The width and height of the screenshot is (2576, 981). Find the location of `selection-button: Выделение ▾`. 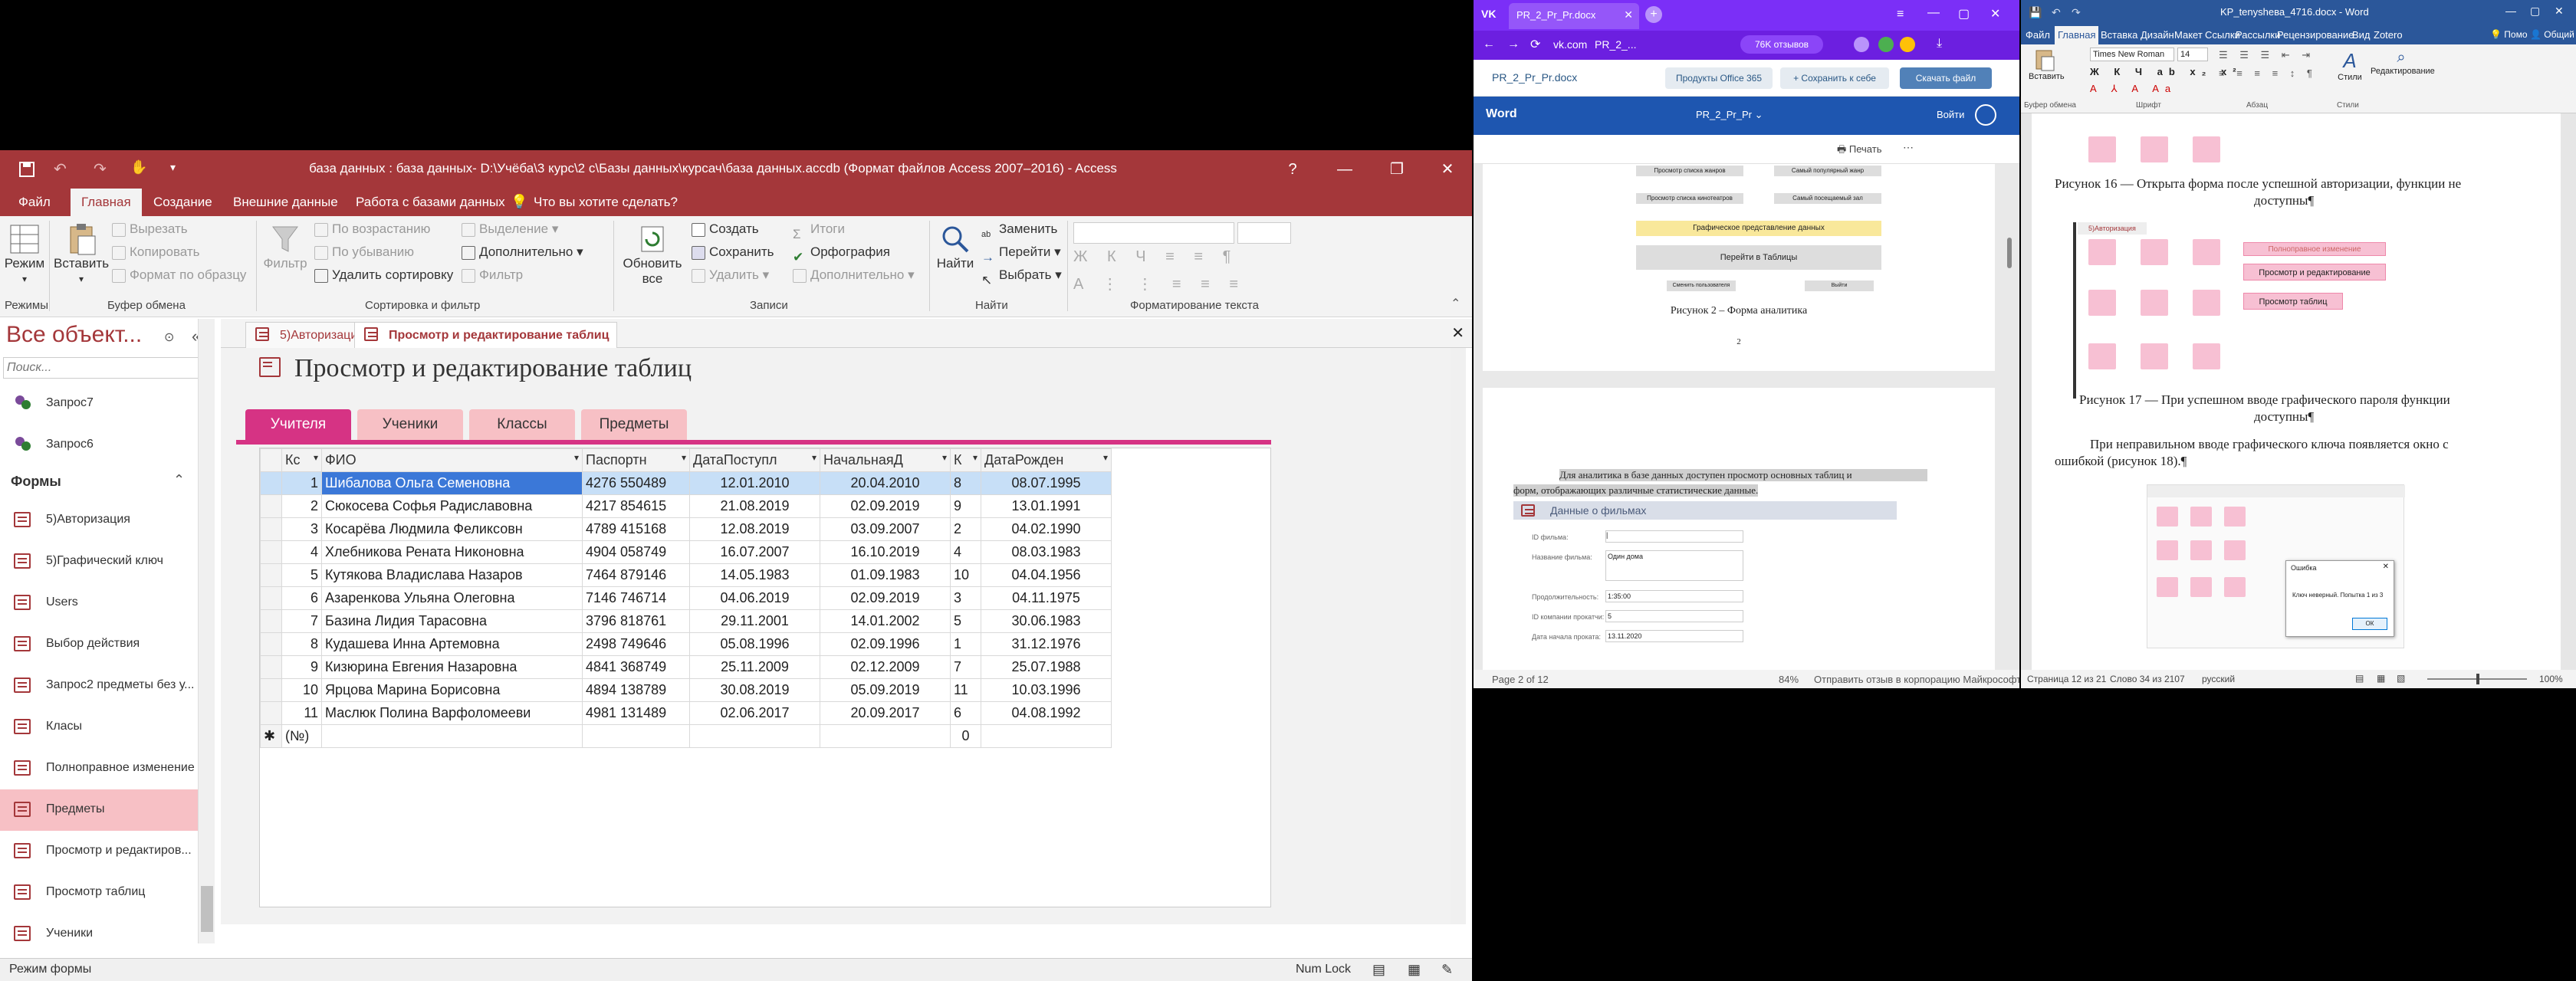

selection-button: Выделение ▾ is located at coordinates (510, 229).